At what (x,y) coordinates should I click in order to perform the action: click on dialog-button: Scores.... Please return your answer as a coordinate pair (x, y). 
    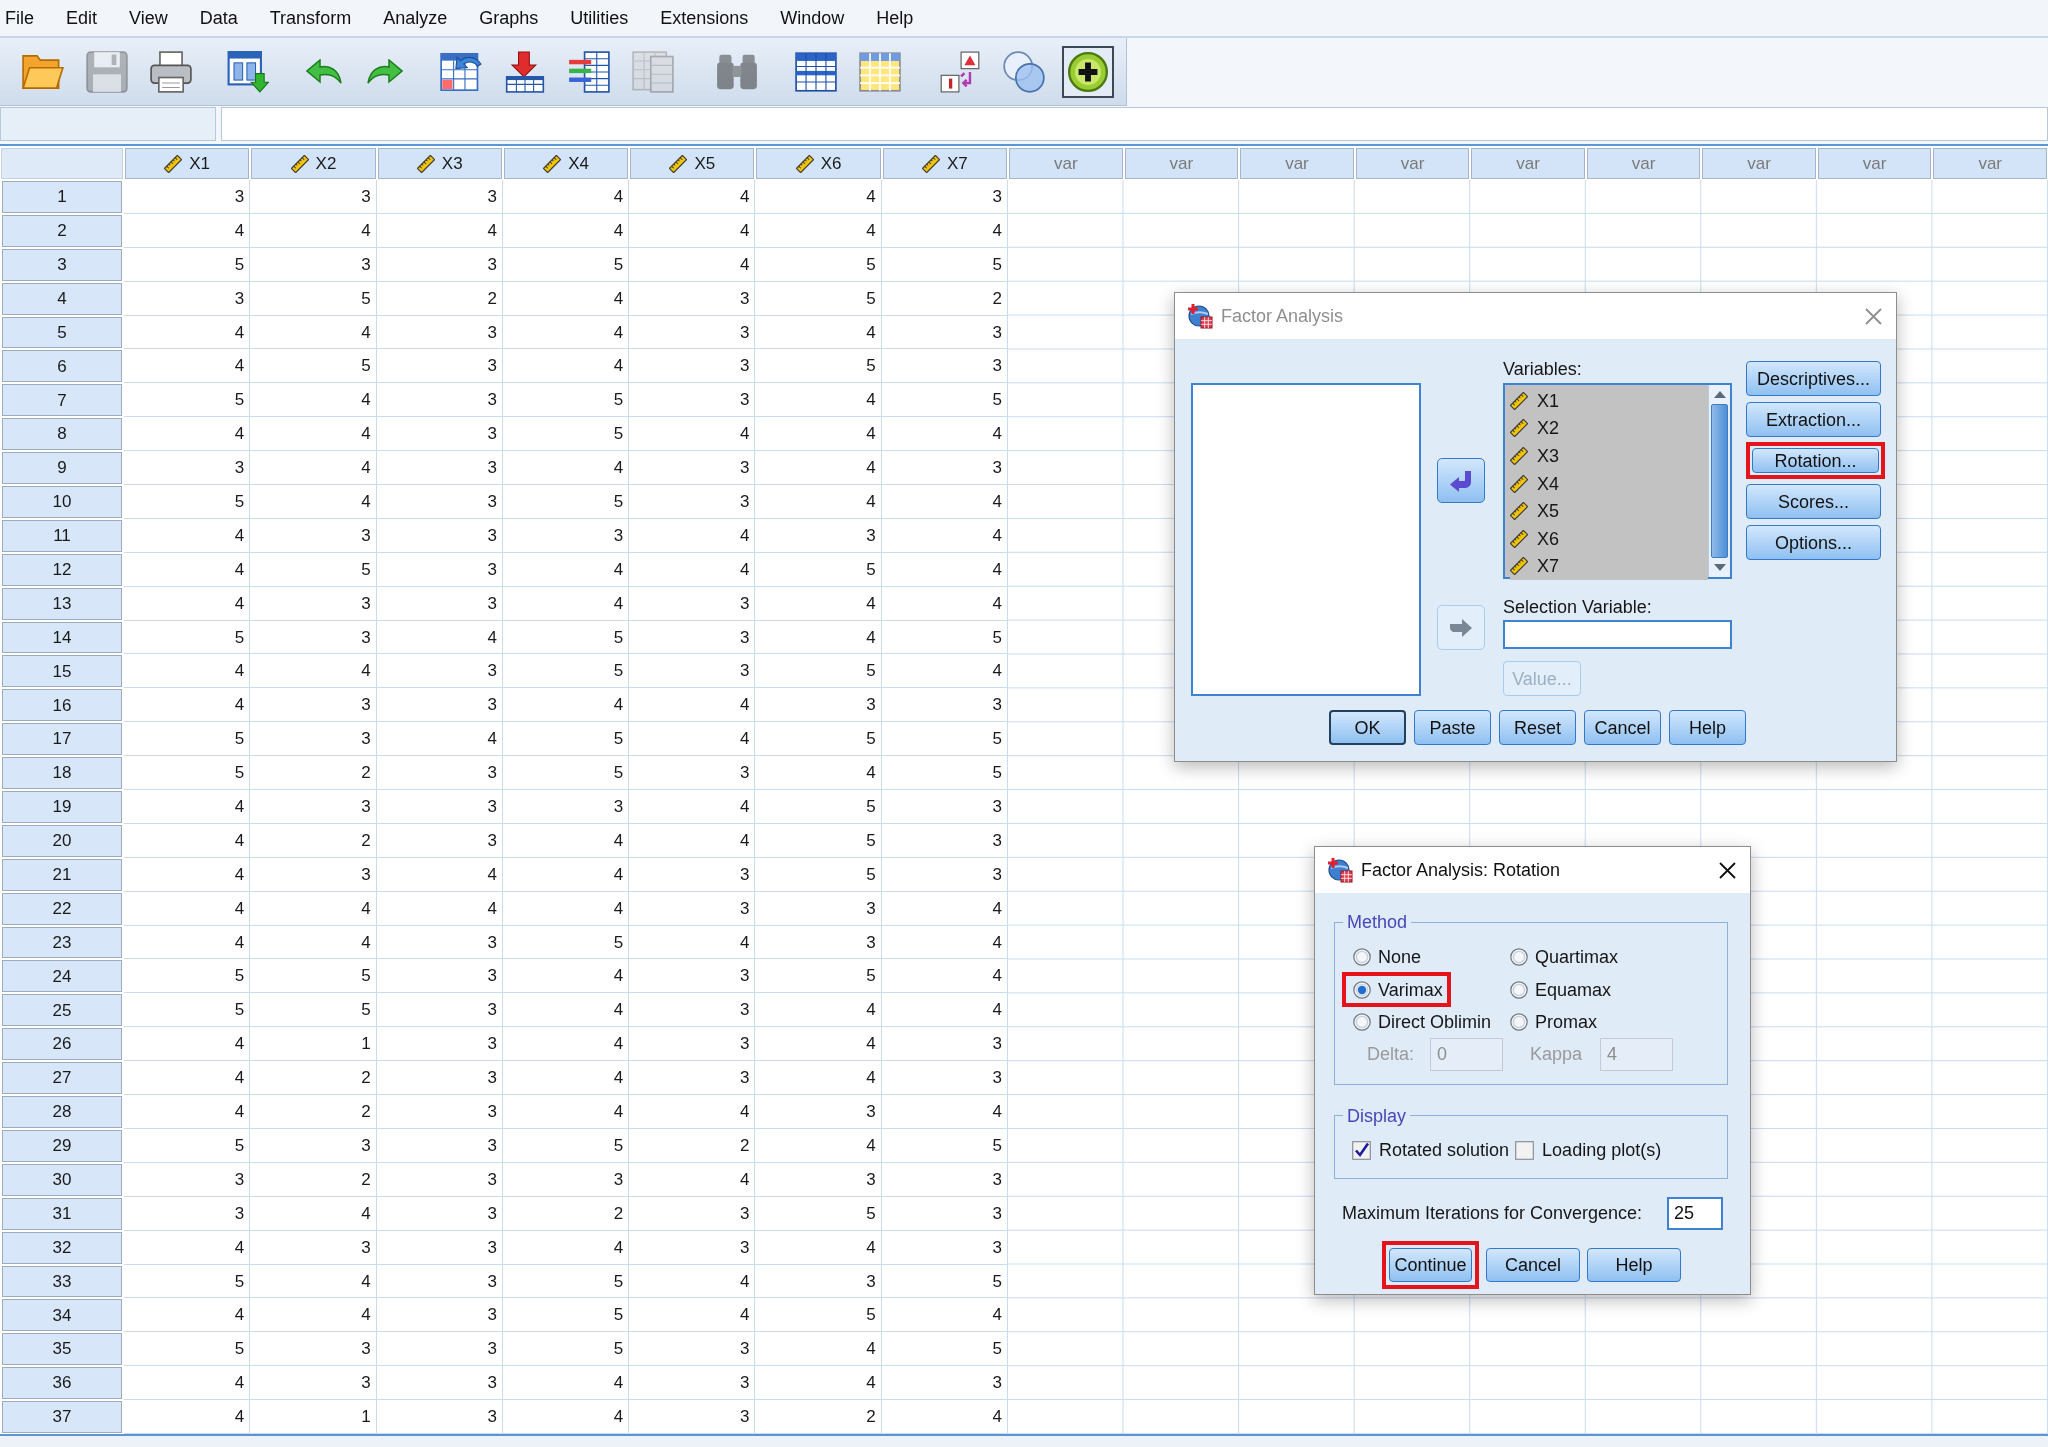
    Looking at the image, I should click on (1813, 501).